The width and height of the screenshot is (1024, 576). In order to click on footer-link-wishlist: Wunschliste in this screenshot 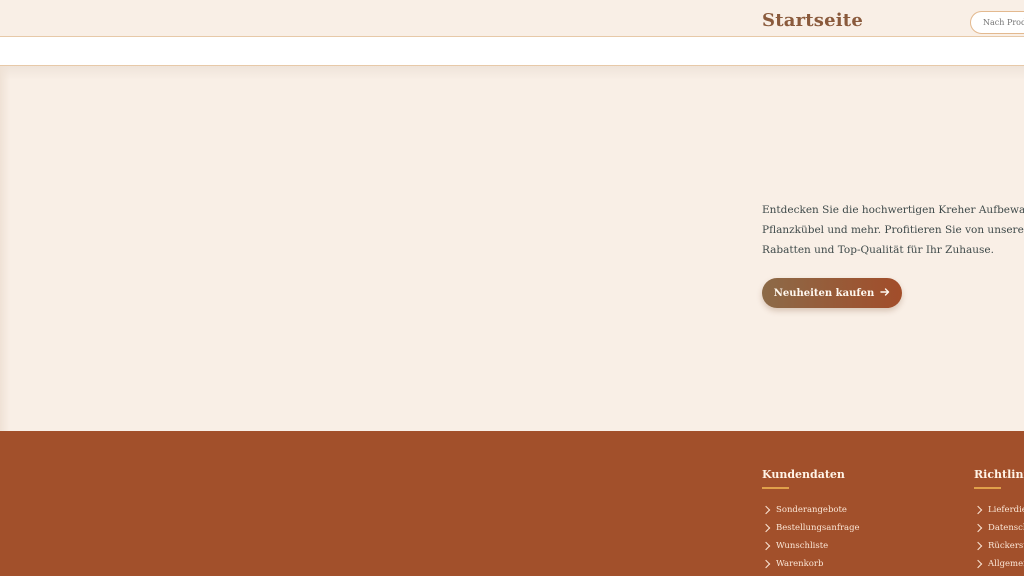, I will do `click(810, 546)`.